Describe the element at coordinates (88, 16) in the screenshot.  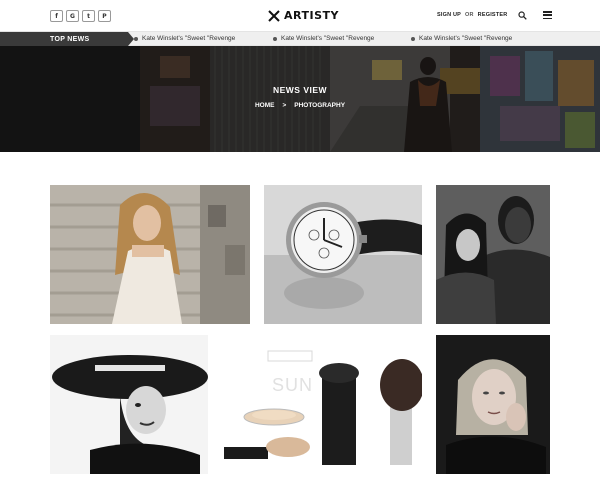
I see `twitter-icon: t` at that location.